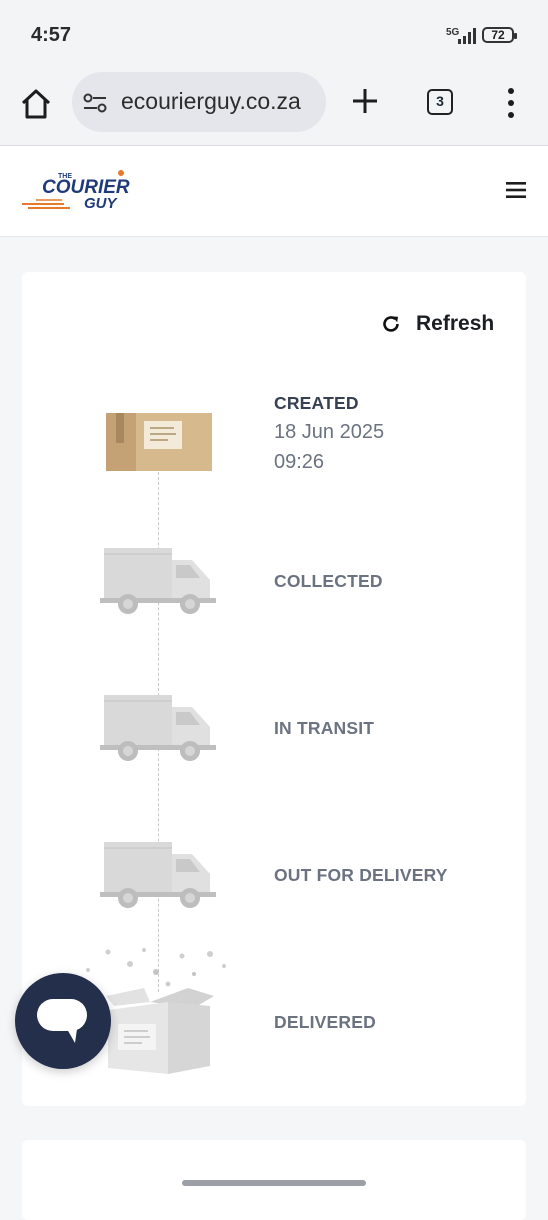 Image resolution: width=548 pixels, height=1220 pixels. What do you see at coordinates (316, 403) in the screenshot?
I see `step-label-created: CREATED` at bounding box center [316, 403].